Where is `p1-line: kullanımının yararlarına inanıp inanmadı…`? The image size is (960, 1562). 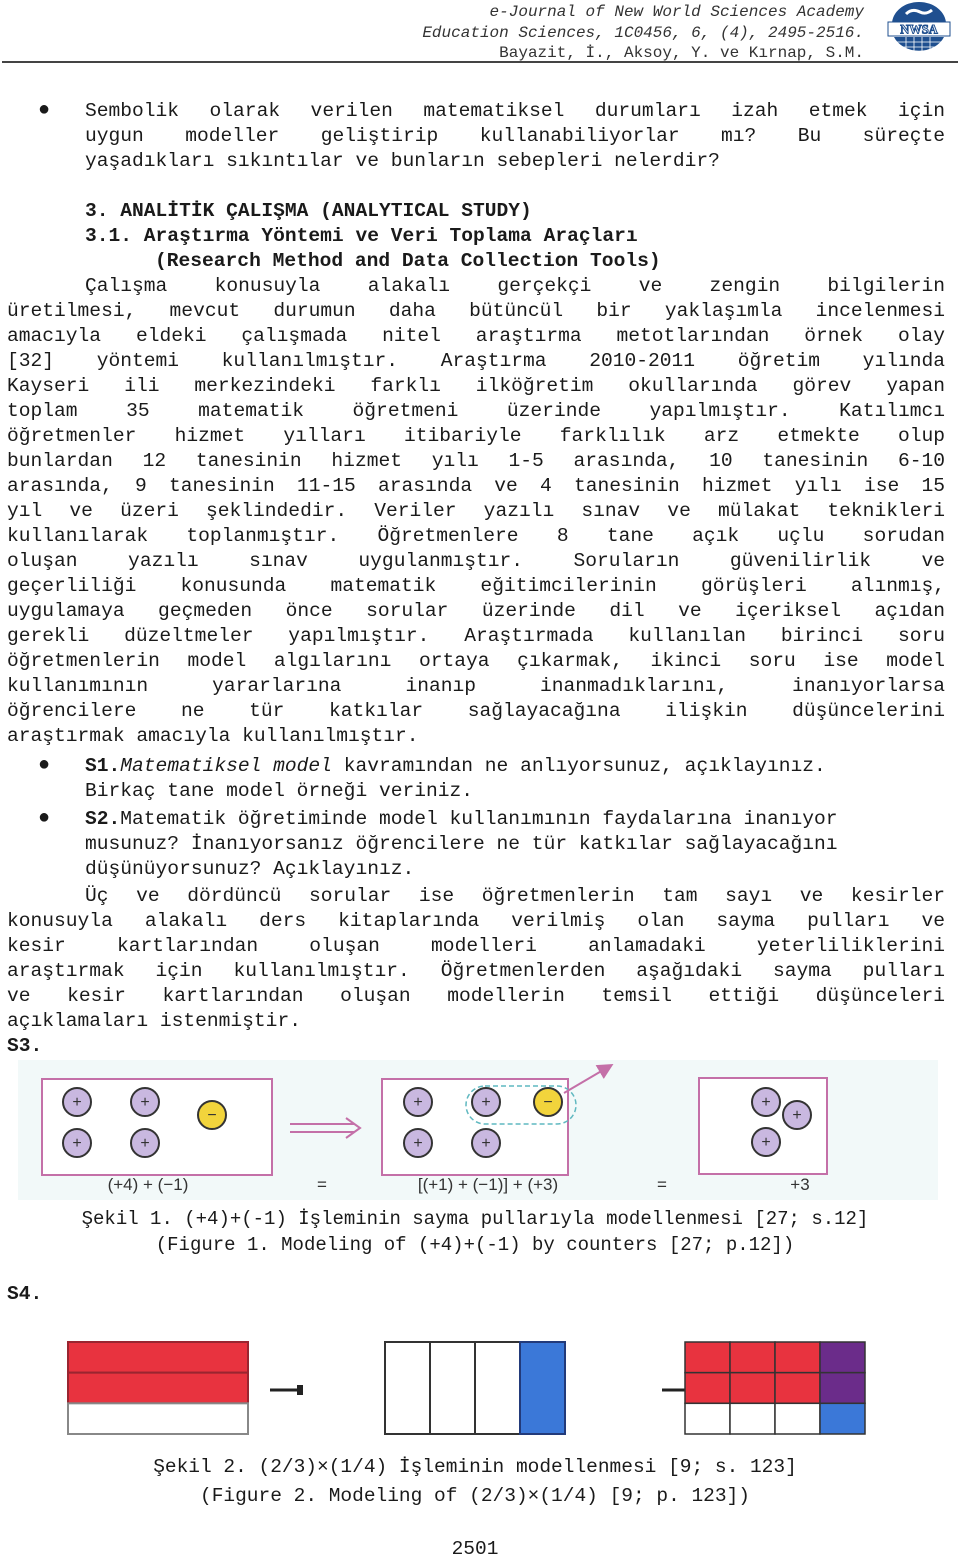
p1-line: kullanımının yararlarına inanıp inanmadı… is located at coordinates (476, 686).